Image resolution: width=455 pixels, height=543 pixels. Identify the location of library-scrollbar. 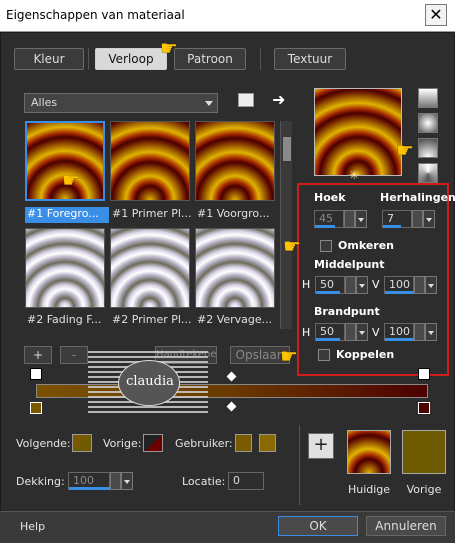
(286, 225).